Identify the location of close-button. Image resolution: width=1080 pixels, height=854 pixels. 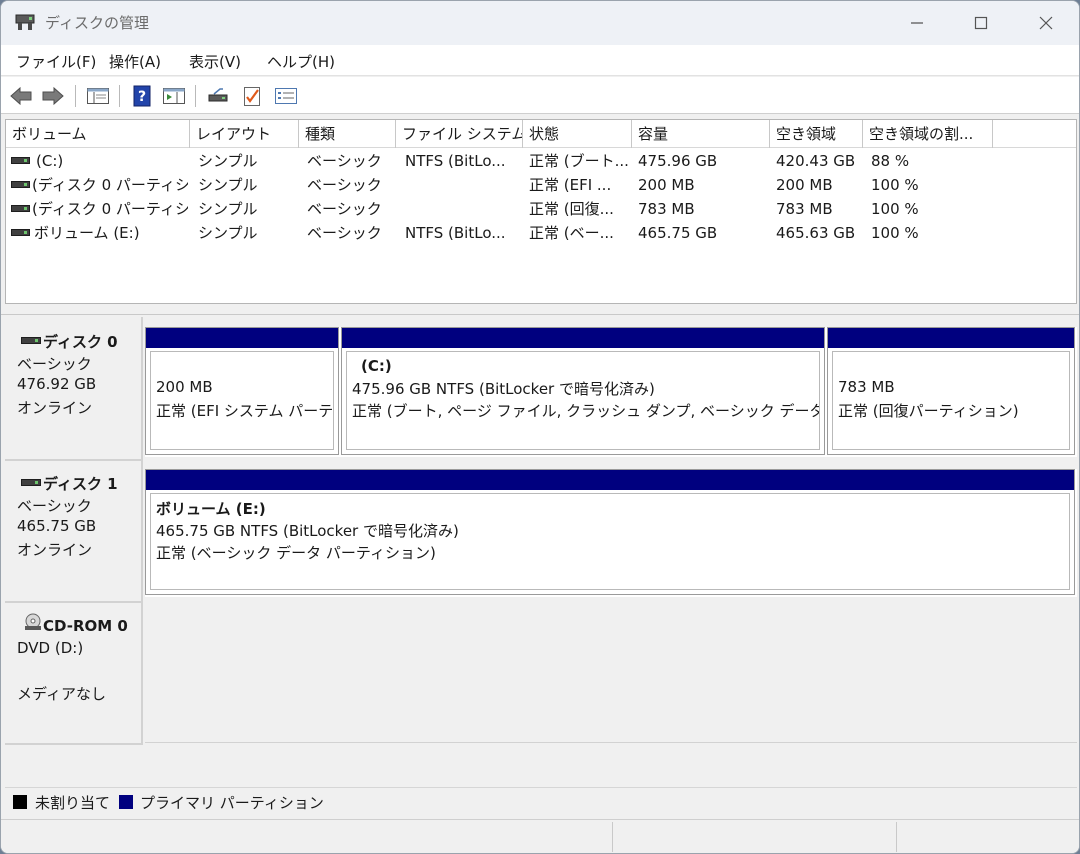
(1046, 23).